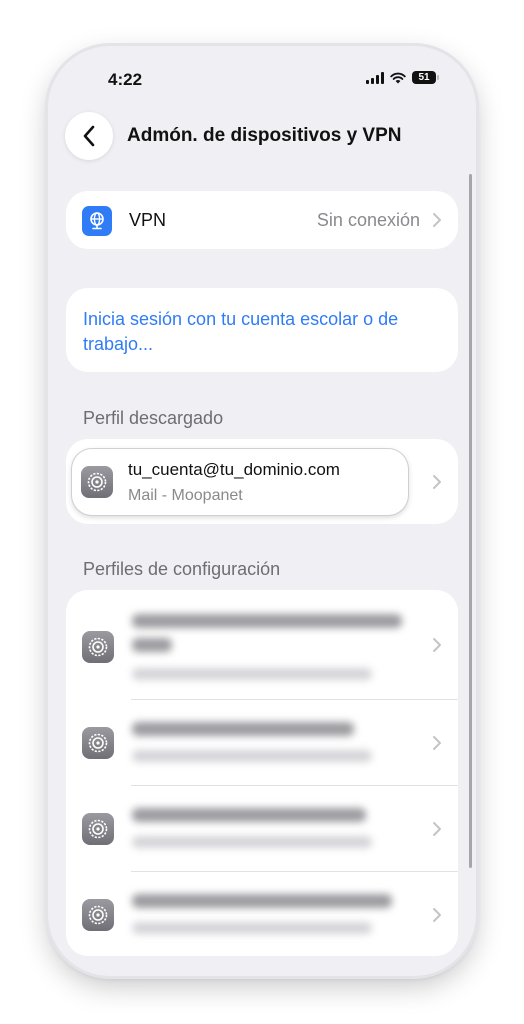 The width and height of the screenshot is (524, 1024). I want to click on wifi-icon, so click(398, 77).